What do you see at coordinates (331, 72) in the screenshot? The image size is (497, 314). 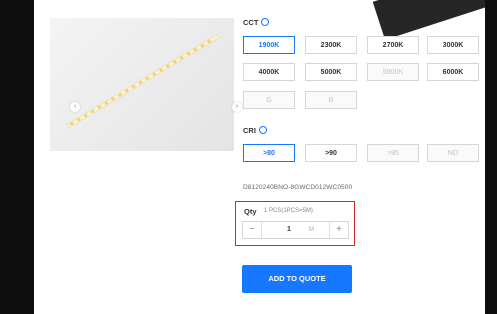 I see `cct-option-5000k: 5000K` at bounding box center [331, 72].